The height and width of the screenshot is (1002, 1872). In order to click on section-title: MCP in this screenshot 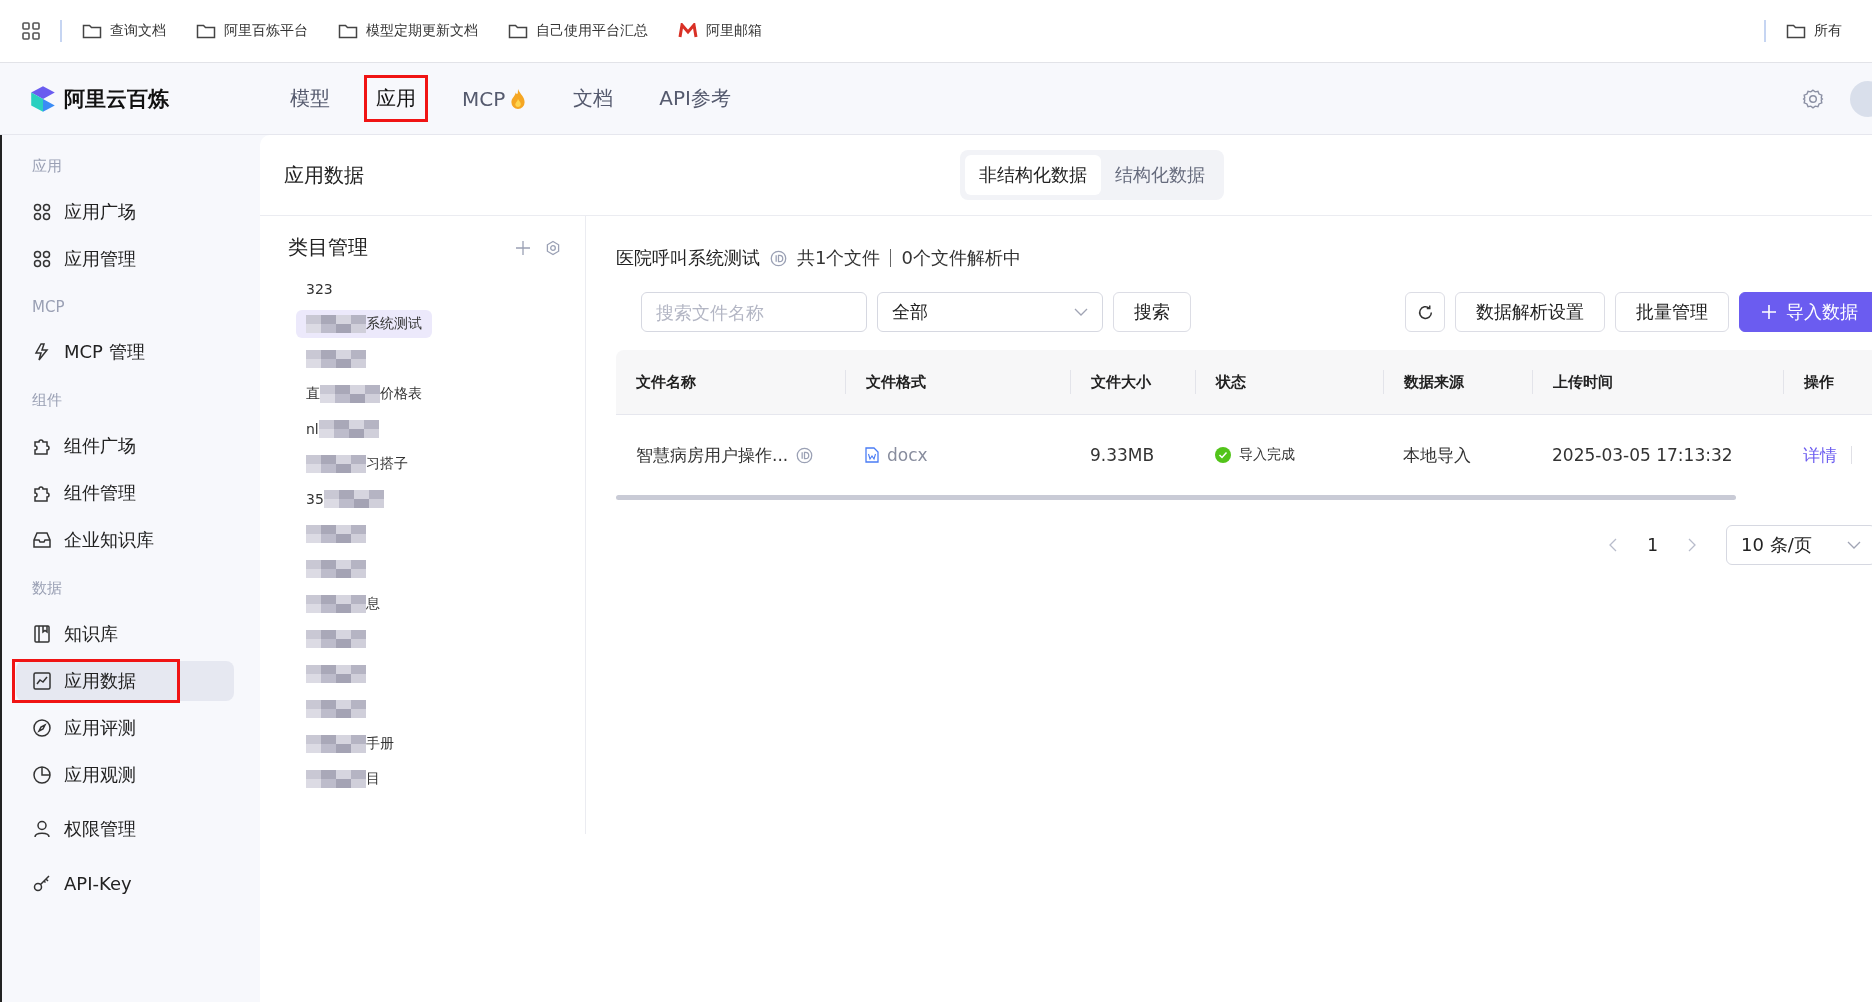, I will do `click(48, 307)`.